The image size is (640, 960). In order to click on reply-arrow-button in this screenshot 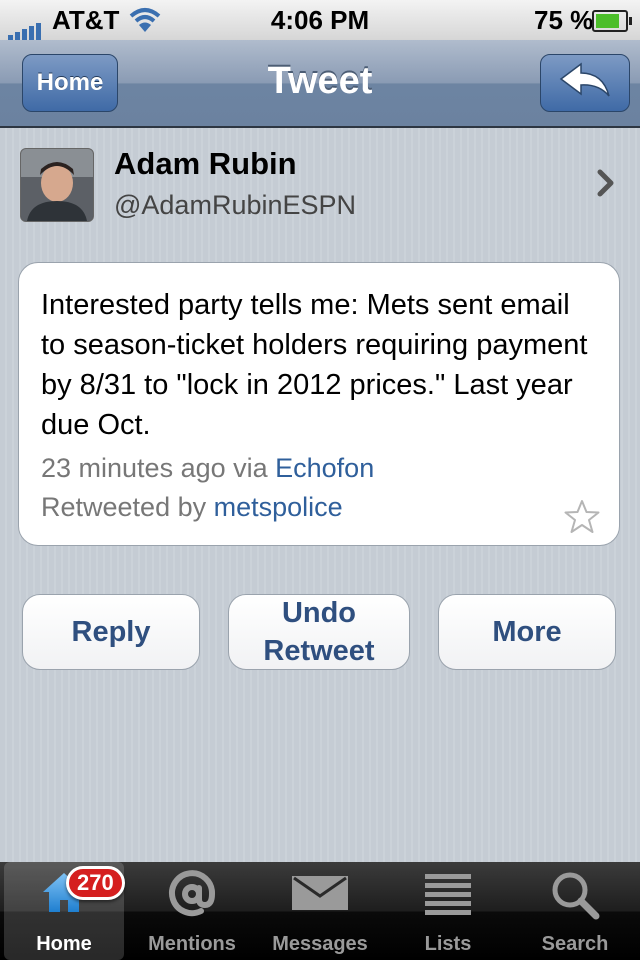, I will do `click(585, 83)`.